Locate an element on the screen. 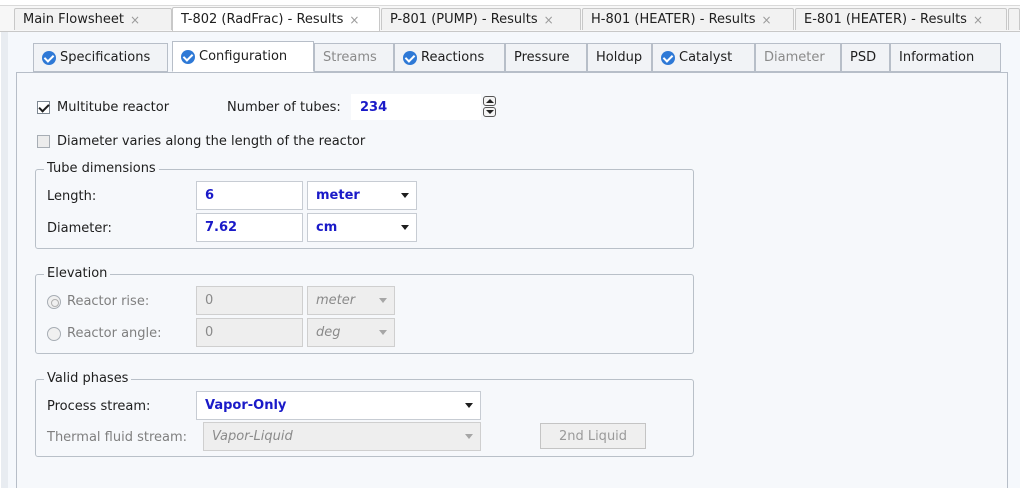  process-stream-value: Vapor-Only is located at coordinates (246, 405).